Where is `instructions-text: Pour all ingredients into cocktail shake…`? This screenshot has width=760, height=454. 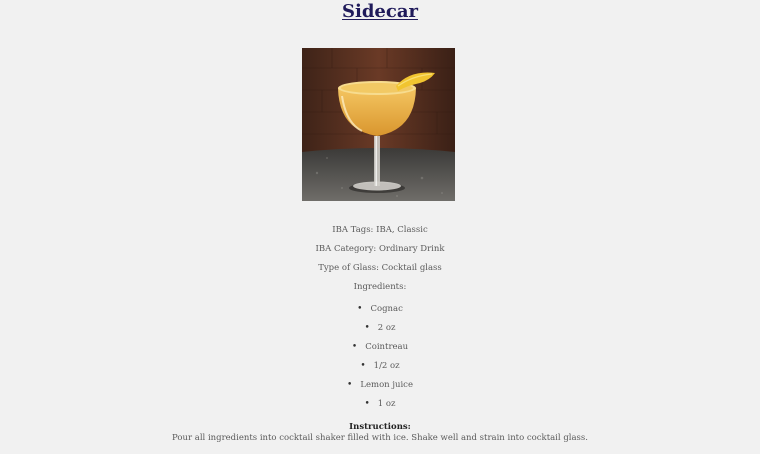 instructions-text: Pour all ingredients into cocktail shake… is located at coordinates (380, 438).